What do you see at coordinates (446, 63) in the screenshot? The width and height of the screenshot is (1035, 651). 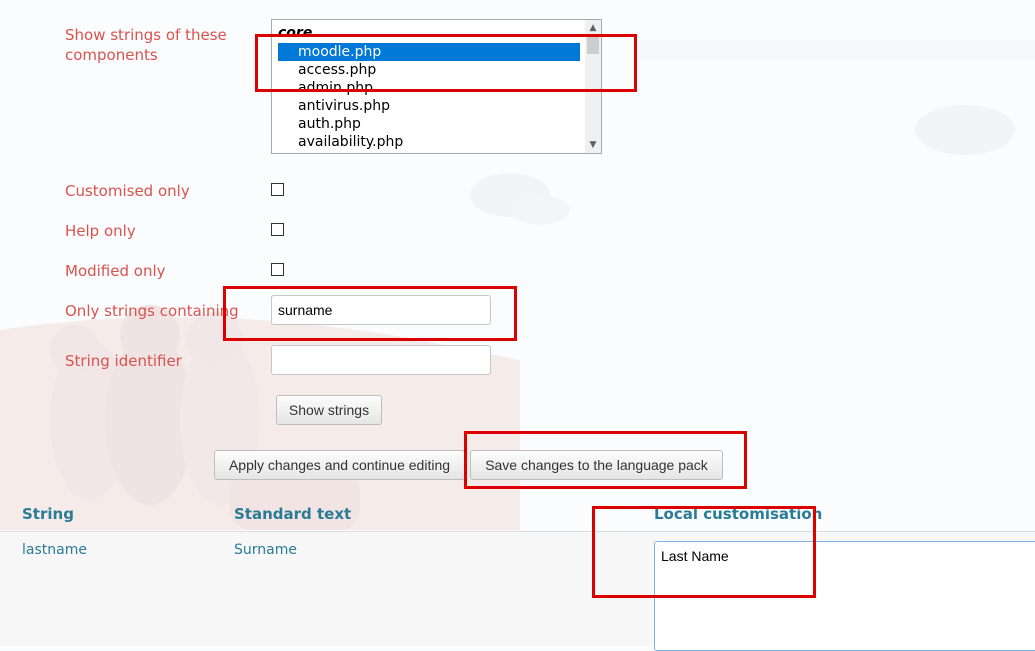 I see `annotation-box-component` at bounding box center [446, 63].